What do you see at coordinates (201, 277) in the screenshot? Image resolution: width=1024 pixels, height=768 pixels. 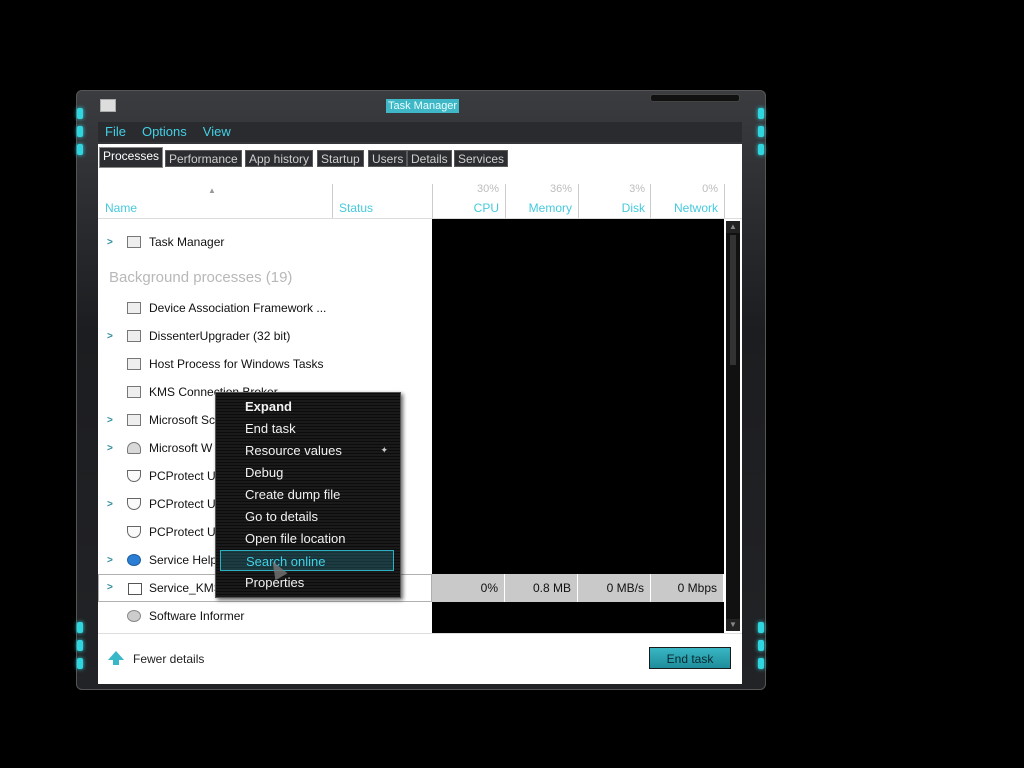 I see `background-processes-heading: Background processes (19)` at bounding box center [201, 277].